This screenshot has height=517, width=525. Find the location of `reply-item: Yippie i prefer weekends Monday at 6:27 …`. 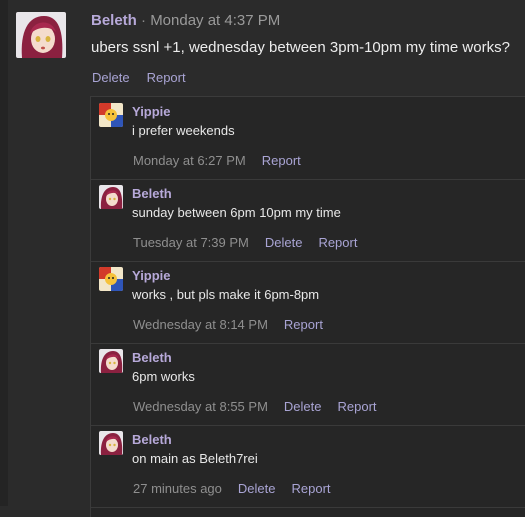

reply-item: Yippie i prefer weekends Monday at 6:27 … is located at coordinates (308, 138).